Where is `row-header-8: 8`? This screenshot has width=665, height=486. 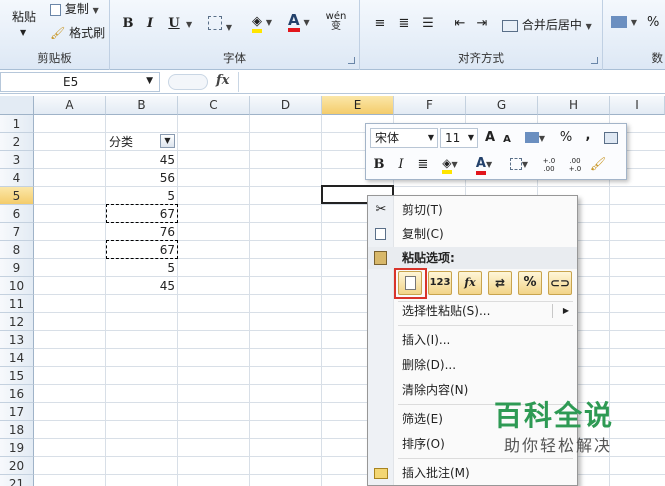
row-header-8: 8 is located at coordinates (17, 250).